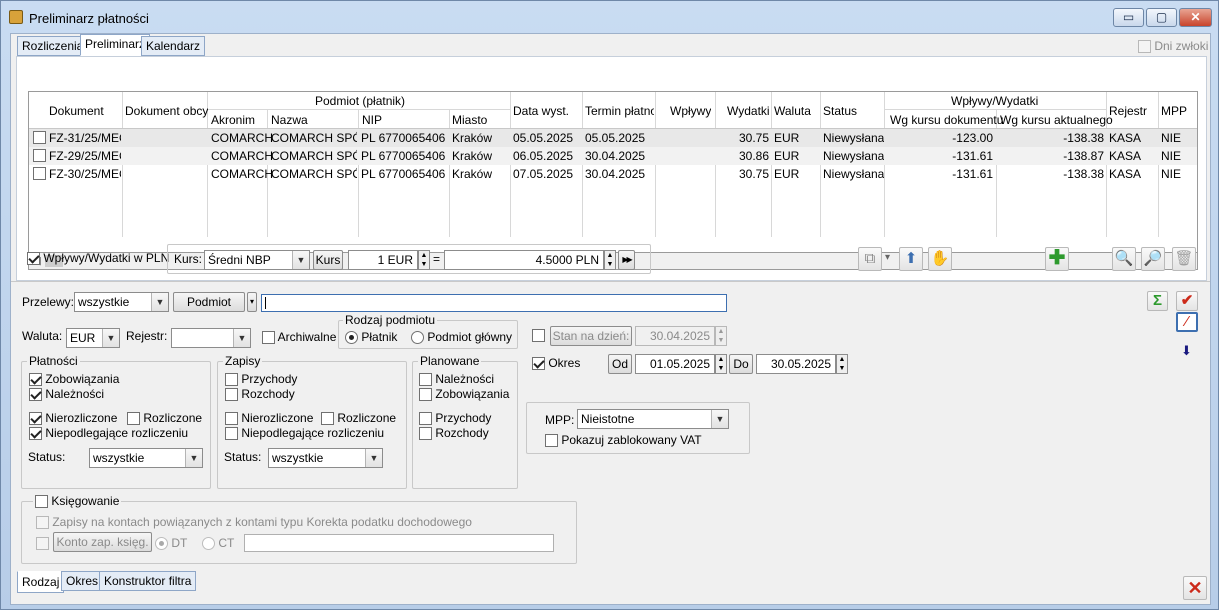  Describe the element at coordinates (425, 380) in the screenshot. I see `planowane-naleznosci-checkbox` at that location.